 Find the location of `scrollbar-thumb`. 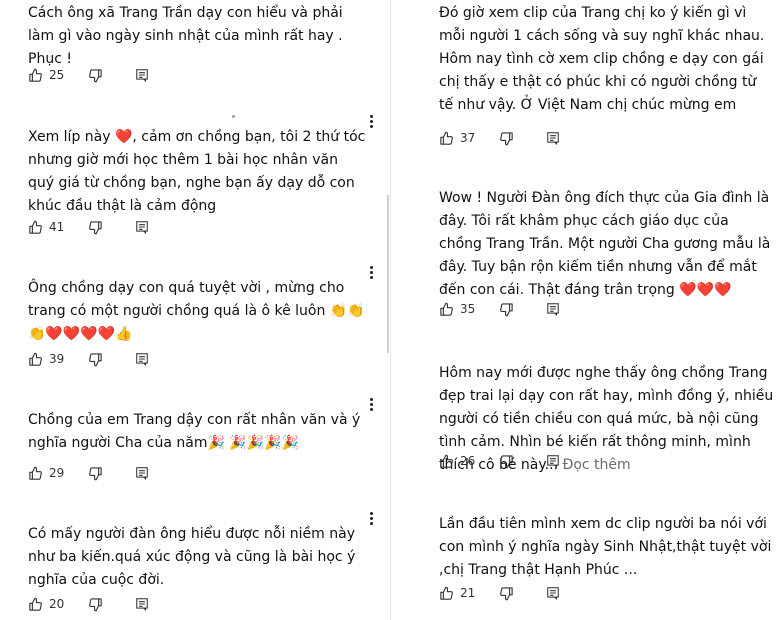

scrollbar-thumb is located at coordinates (388, 274).